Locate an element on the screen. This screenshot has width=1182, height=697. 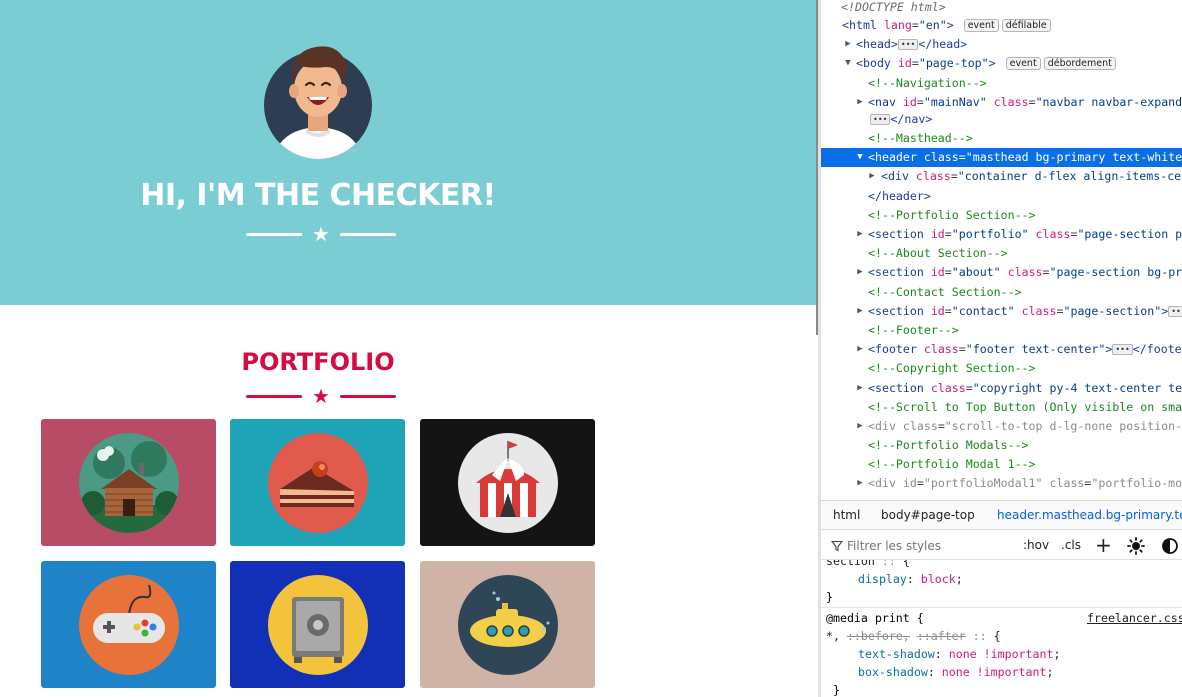
id-attr: id is located at coordinates (937, 272).